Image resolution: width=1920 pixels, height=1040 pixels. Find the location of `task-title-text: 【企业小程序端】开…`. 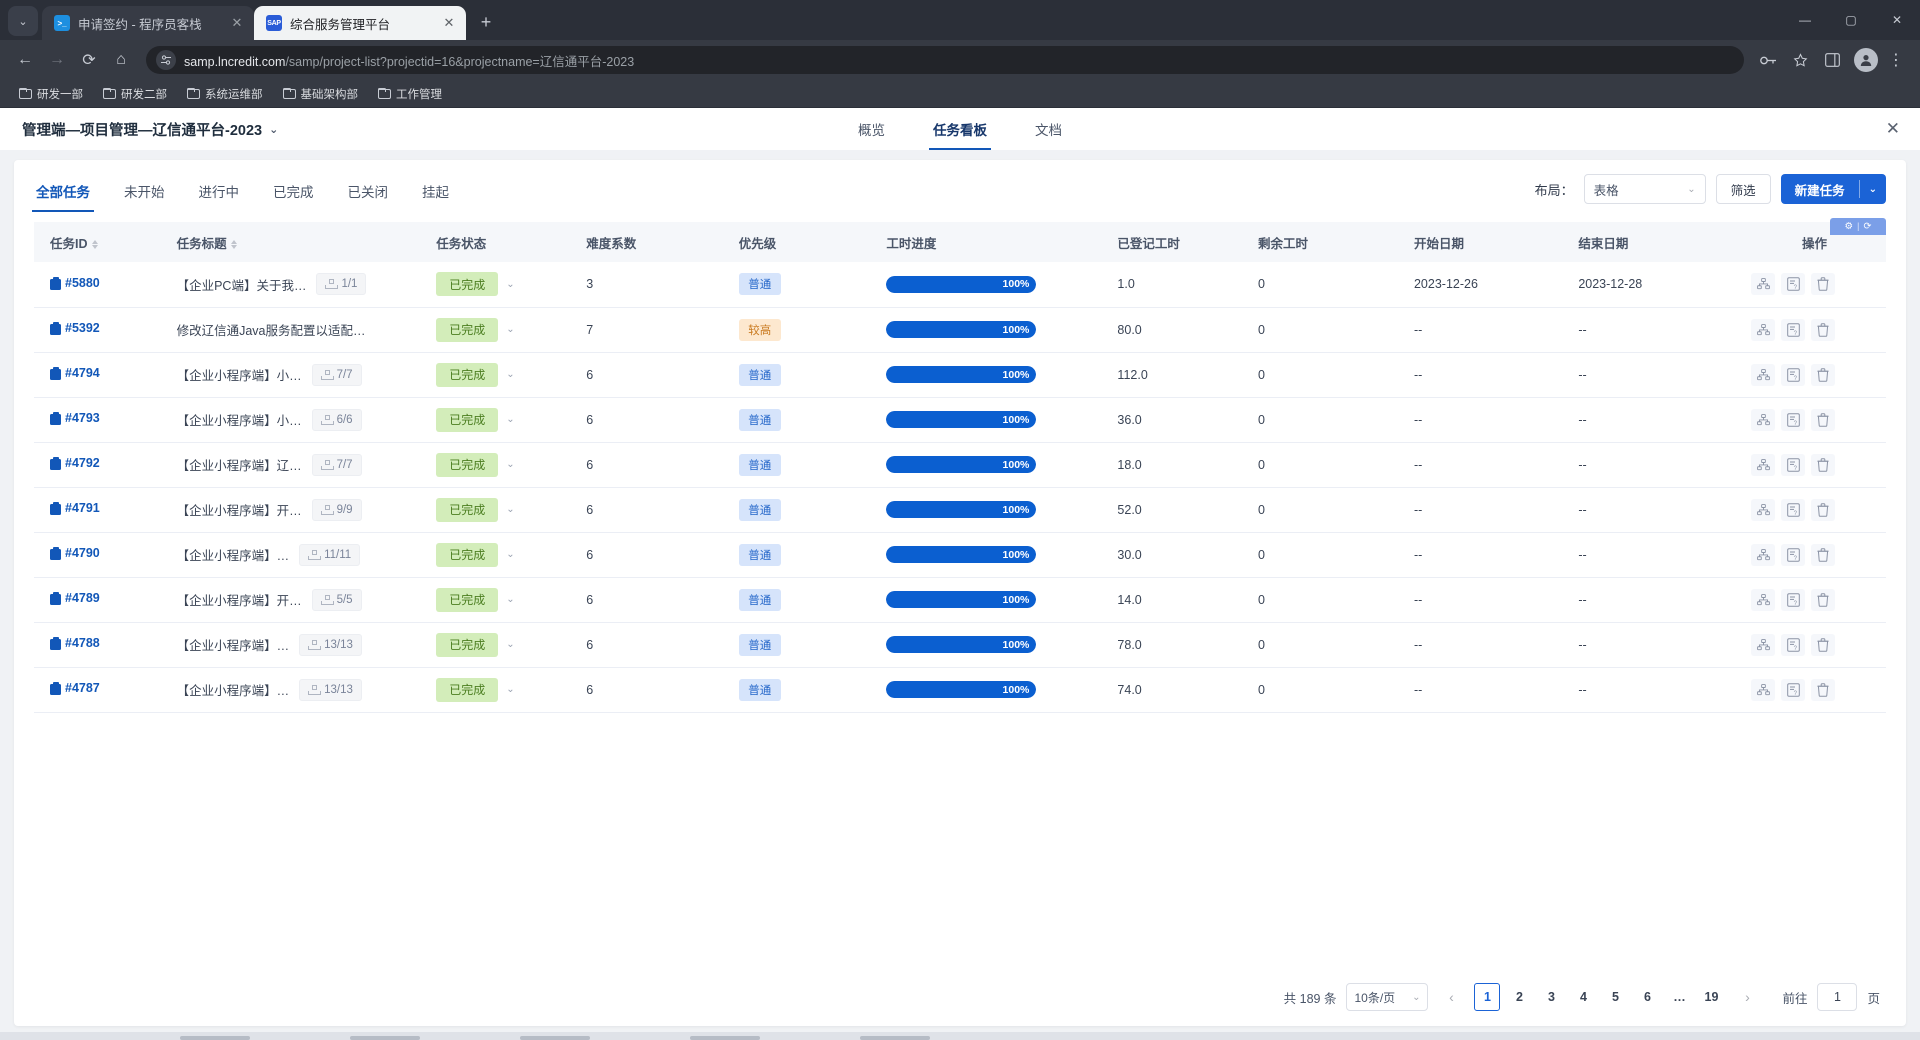

task-title-text: 【企业小程序端】开… is located at coordinates (239, 509).